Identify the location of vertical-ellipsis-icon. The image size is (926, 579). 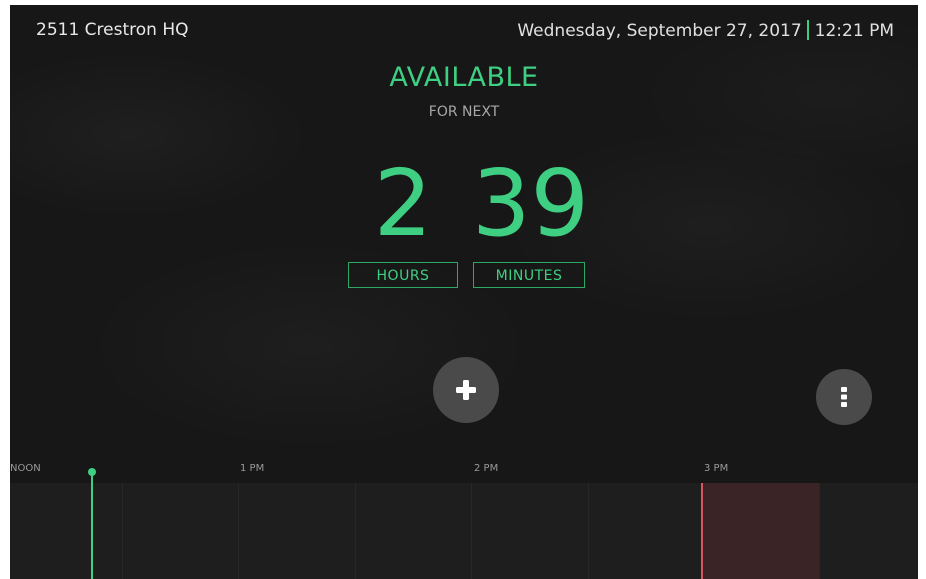
(844, 397).